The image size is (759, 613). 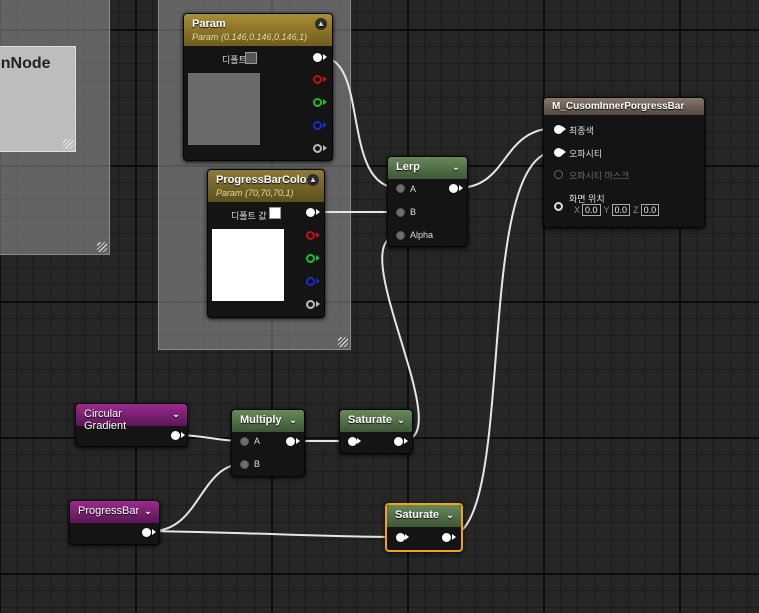 What do you see at coordinates (257, 441) in the screenshot?
I see `multiply-input-a-label: A` at bounding box center [257, 441].